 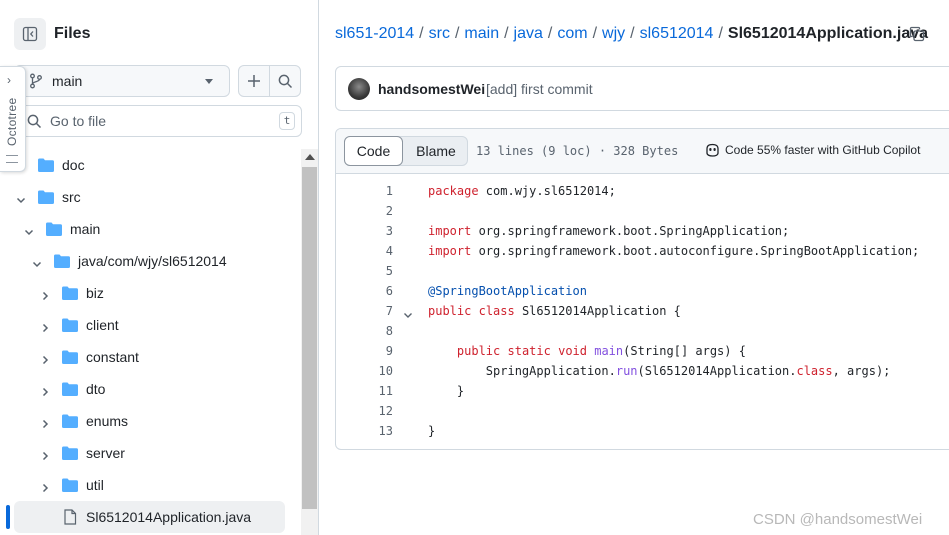 What do you see at coordinates (717, 371) in the screenshot?
I see `code-token: (Sl6512014Application.` at bounding box center [717, 371].